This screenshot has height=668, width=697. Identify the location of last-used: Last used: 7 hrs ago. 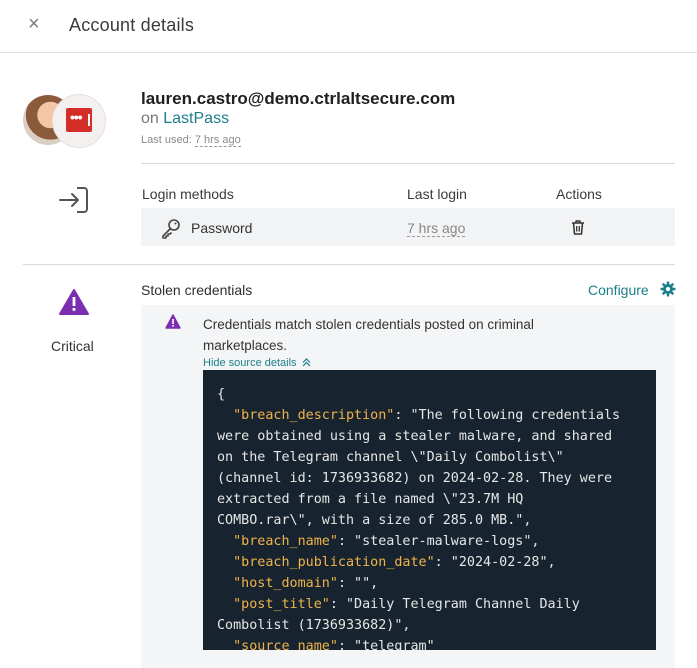
(191, 140).